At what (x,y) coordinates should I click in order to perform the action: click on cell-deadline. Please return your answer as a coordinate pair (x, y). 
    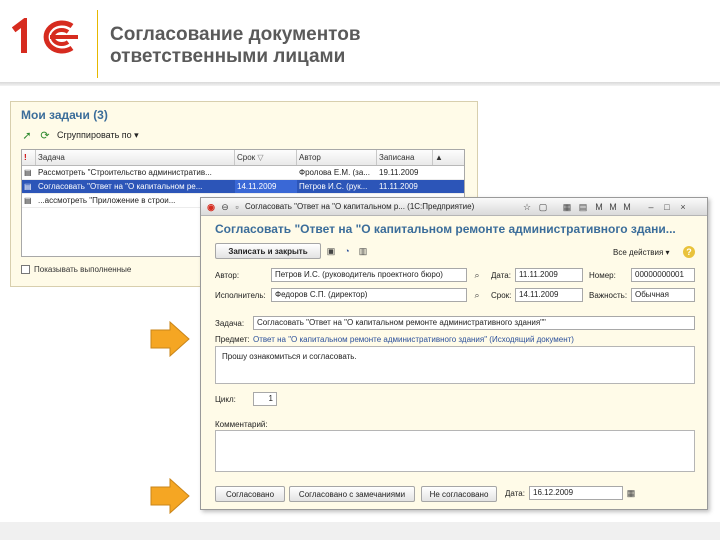
    Looking at the image, I should click on (266, 172).